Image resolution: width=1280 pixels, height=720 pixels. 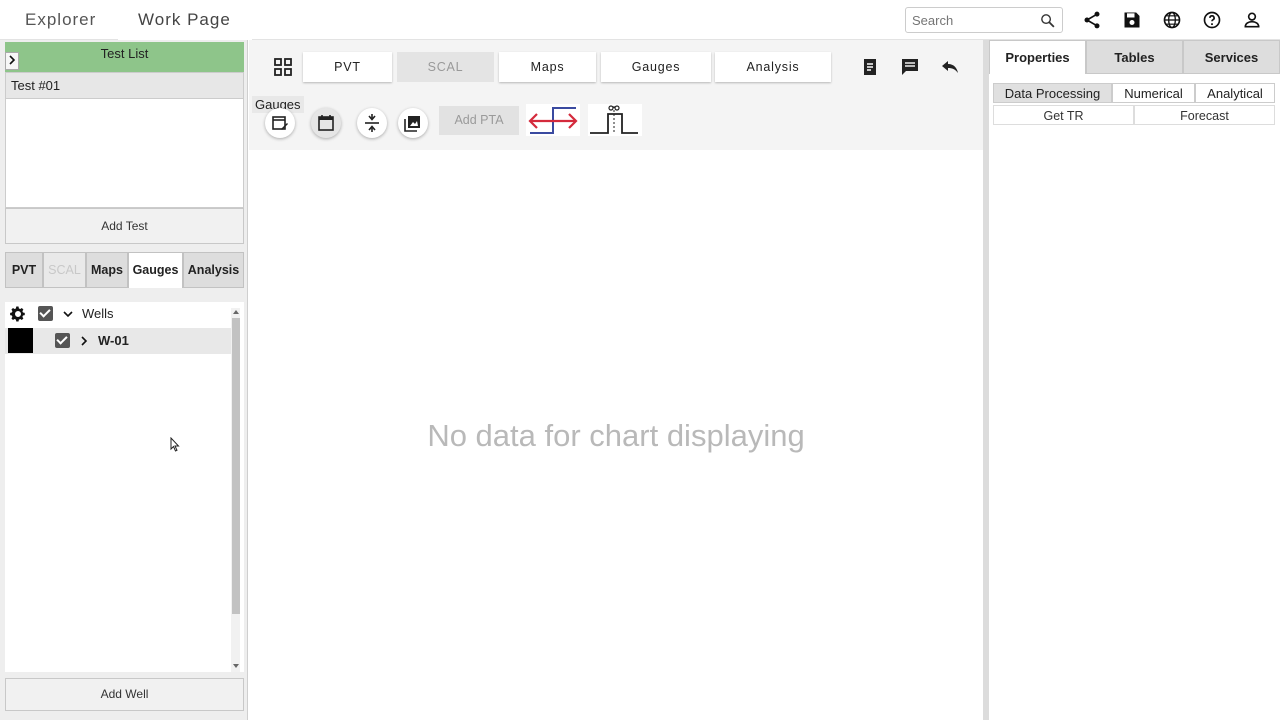 What do you see at coordinates (124, 487) in the screenshot?
I see `wells-tree: Wells W-01` at bounding box center [124, 487].